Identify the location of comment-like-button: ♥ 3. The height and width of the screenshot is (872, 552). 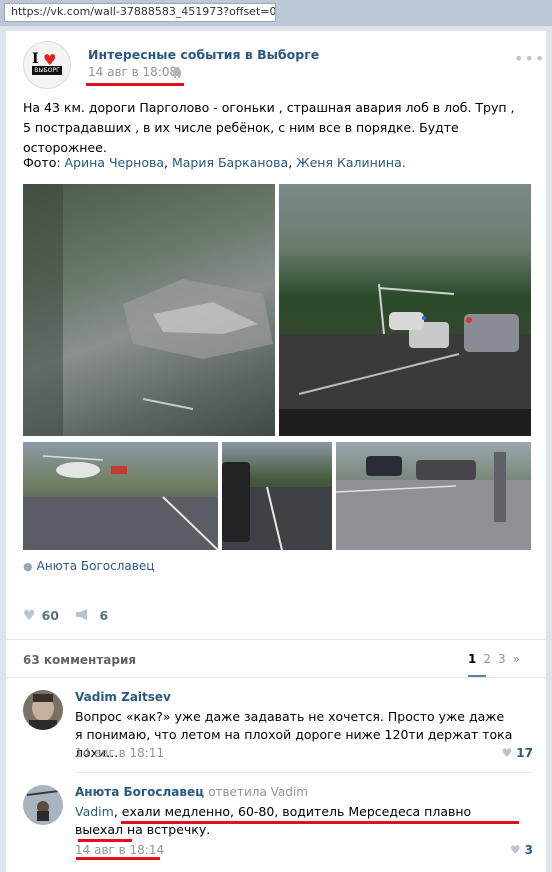
(521, 850).